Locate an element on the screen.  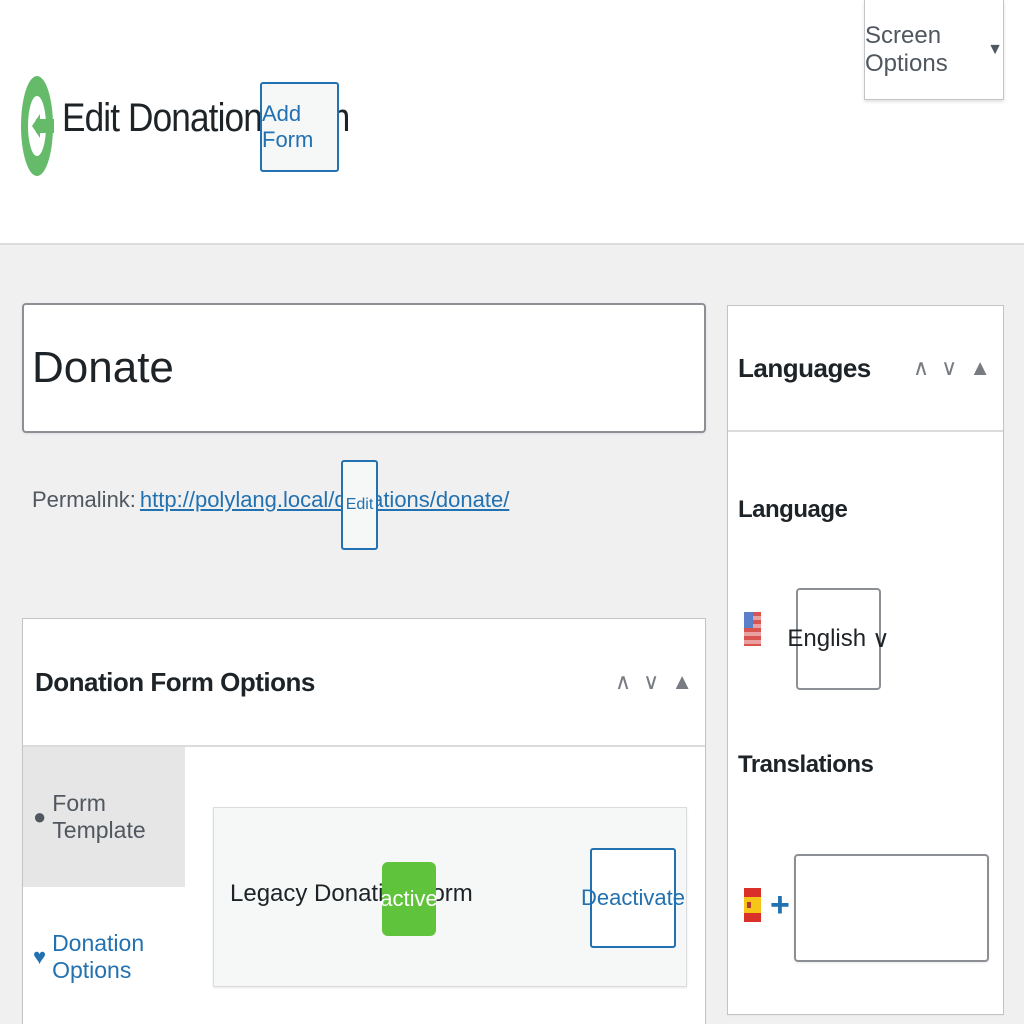
postbox-header: Languages ∧ ∨ ▲ is located at coordinates (865, 369).